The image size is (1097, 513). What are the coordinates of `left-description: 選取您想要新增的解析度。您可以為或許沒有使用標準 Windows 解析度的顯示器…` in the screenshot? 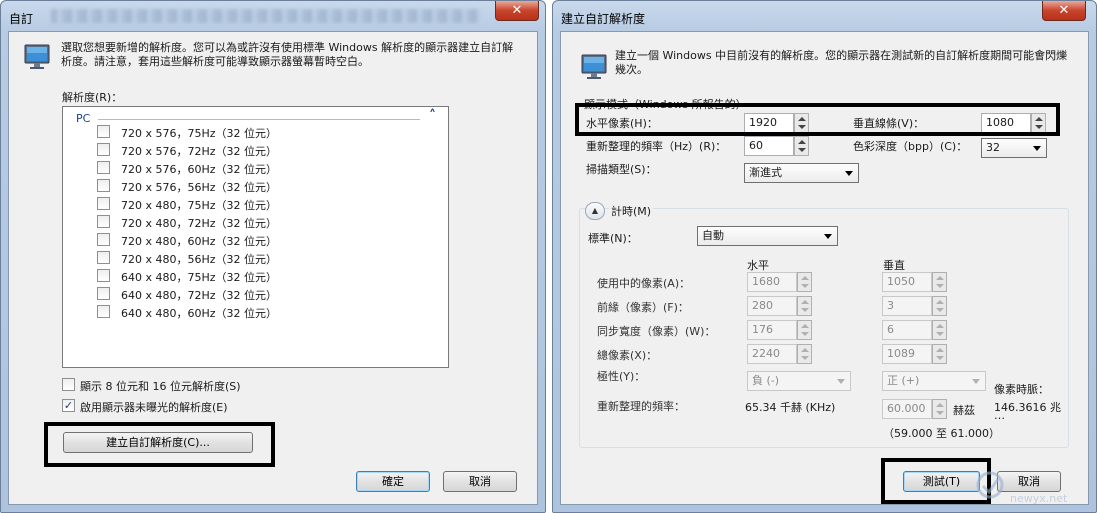 It's located at (287, 54).